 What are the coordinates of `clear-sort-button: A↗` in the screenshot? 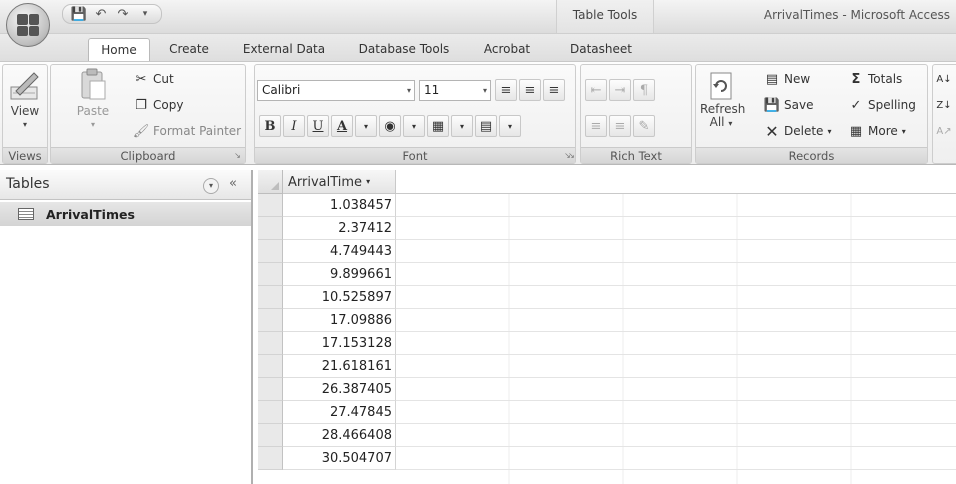 It's located at (944, 131).